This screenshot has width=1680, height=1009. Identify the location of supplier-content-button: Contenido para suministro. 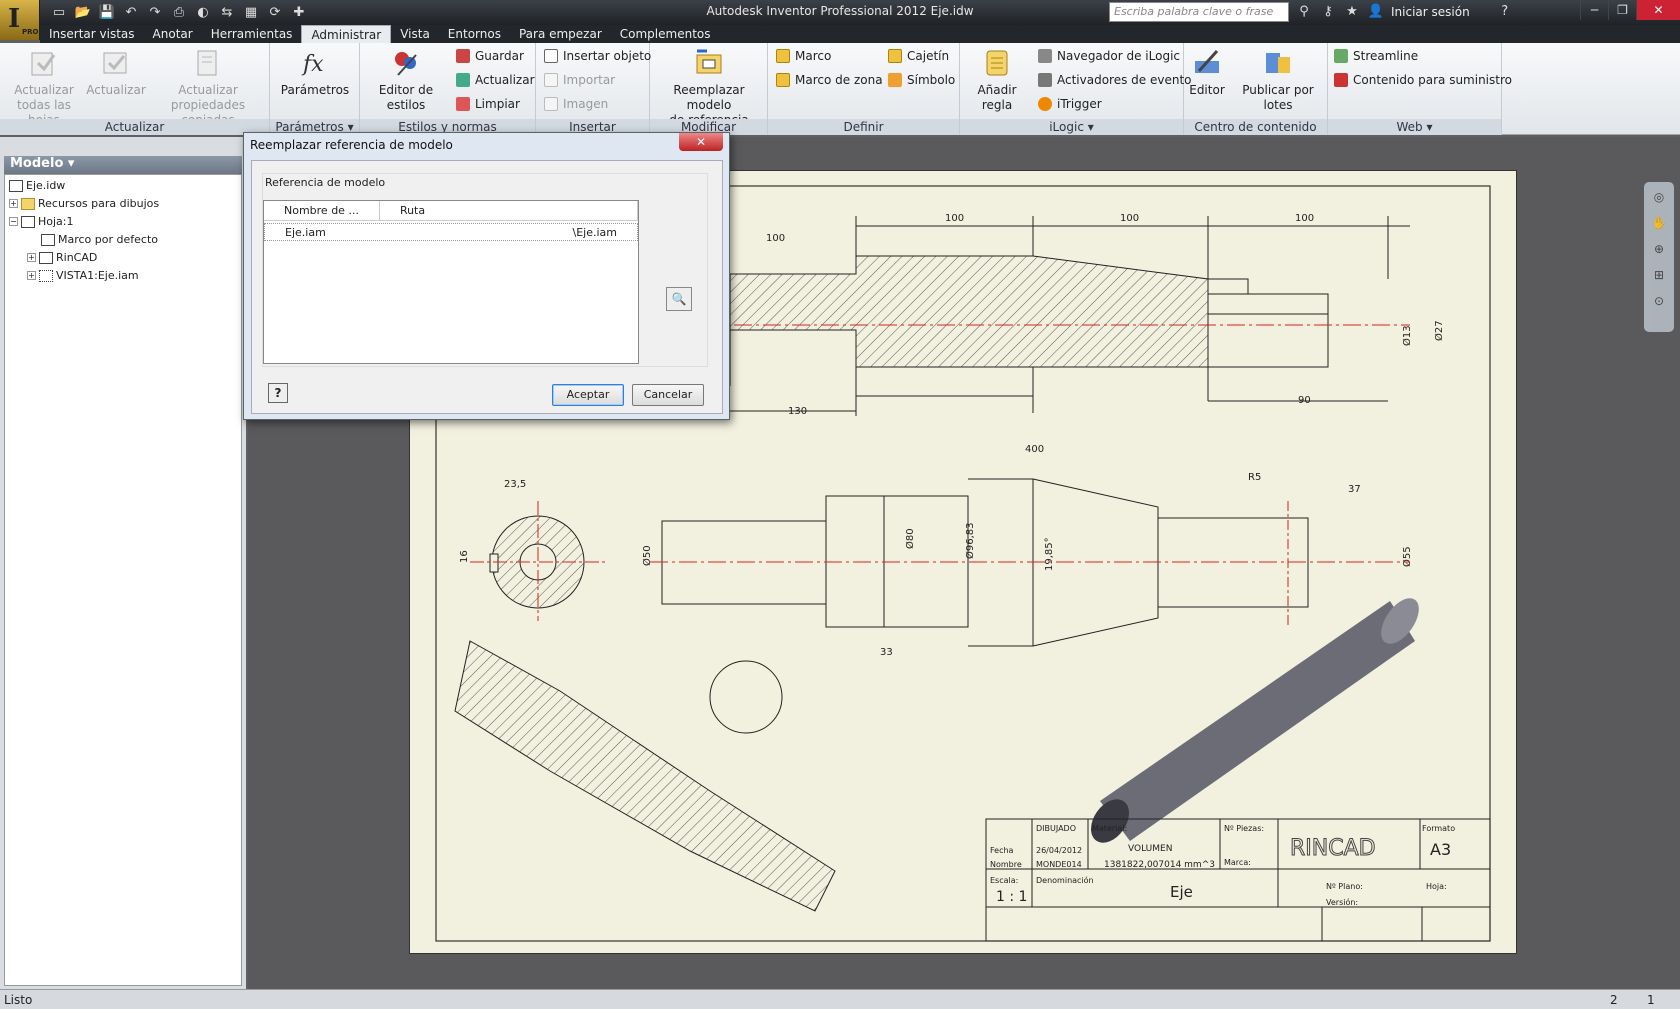
(1423, 80).